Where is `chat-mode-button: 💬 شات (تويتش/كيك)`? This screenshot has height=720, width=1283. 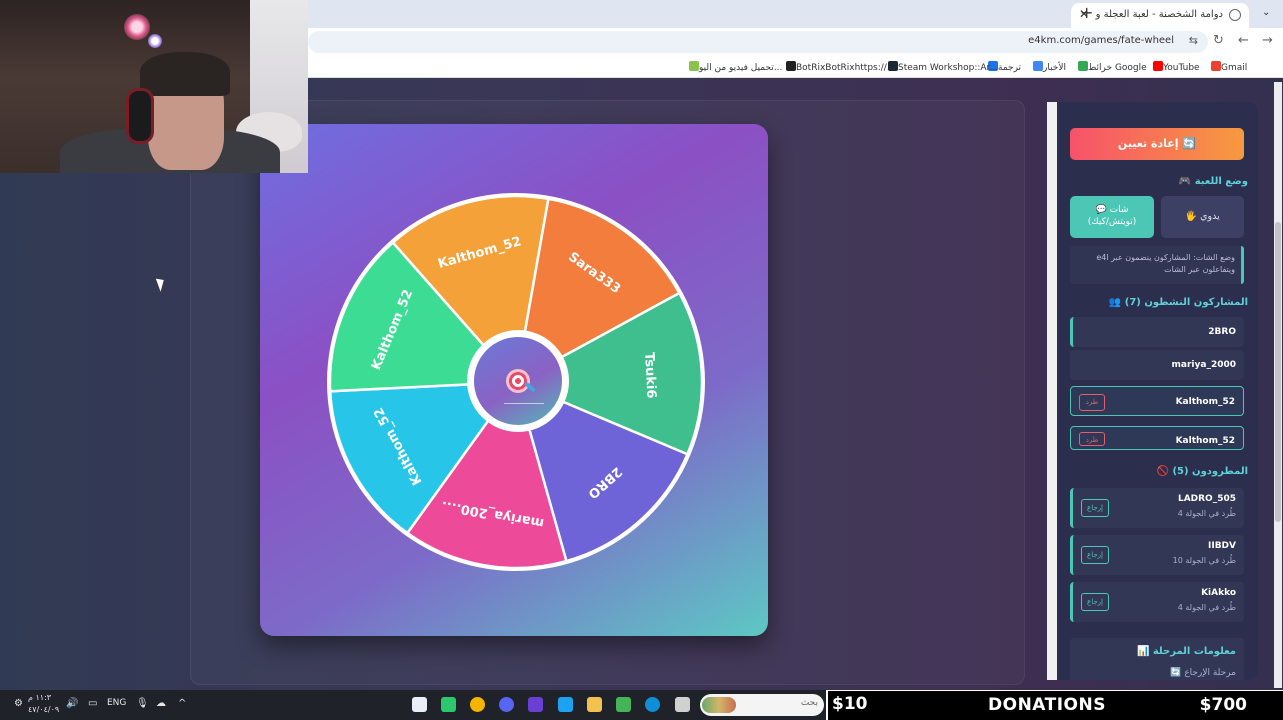 chat-mode-button: 💬 شات (تويتش/كيك) is located at coordinates (1112, 217).